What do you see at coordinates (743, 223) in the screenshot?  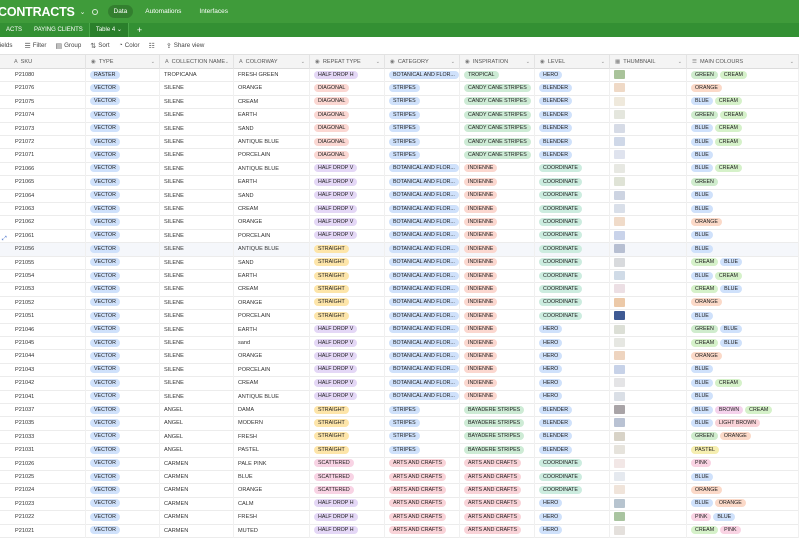 I see `cell-main-colours: ORANGE` at bounding box center [743, 223].